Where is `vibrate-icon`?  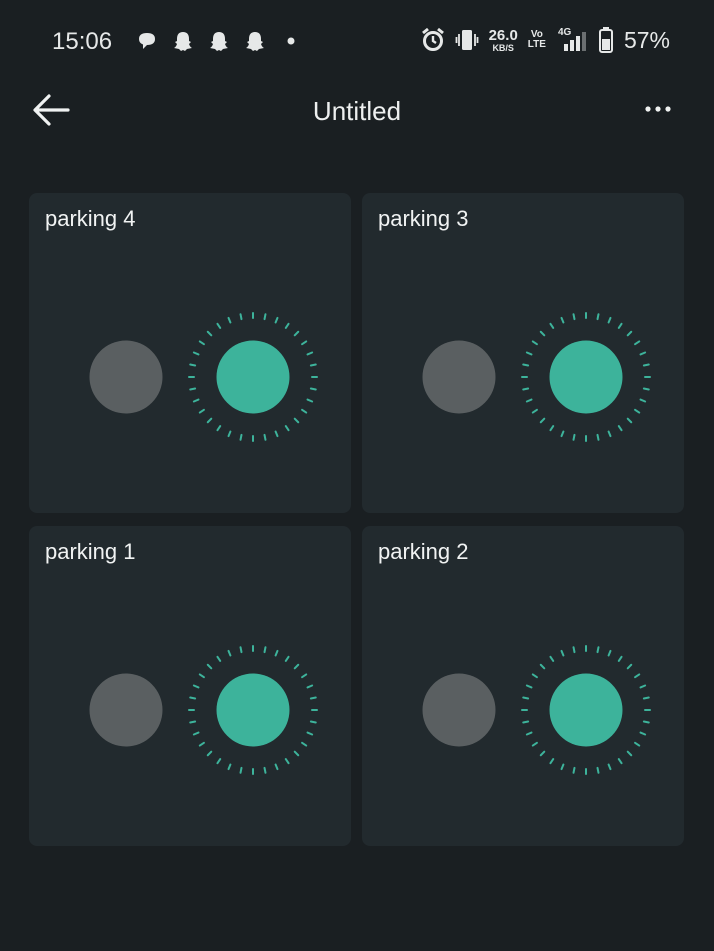 vibrate-icon is located at coordinates (466, 40).